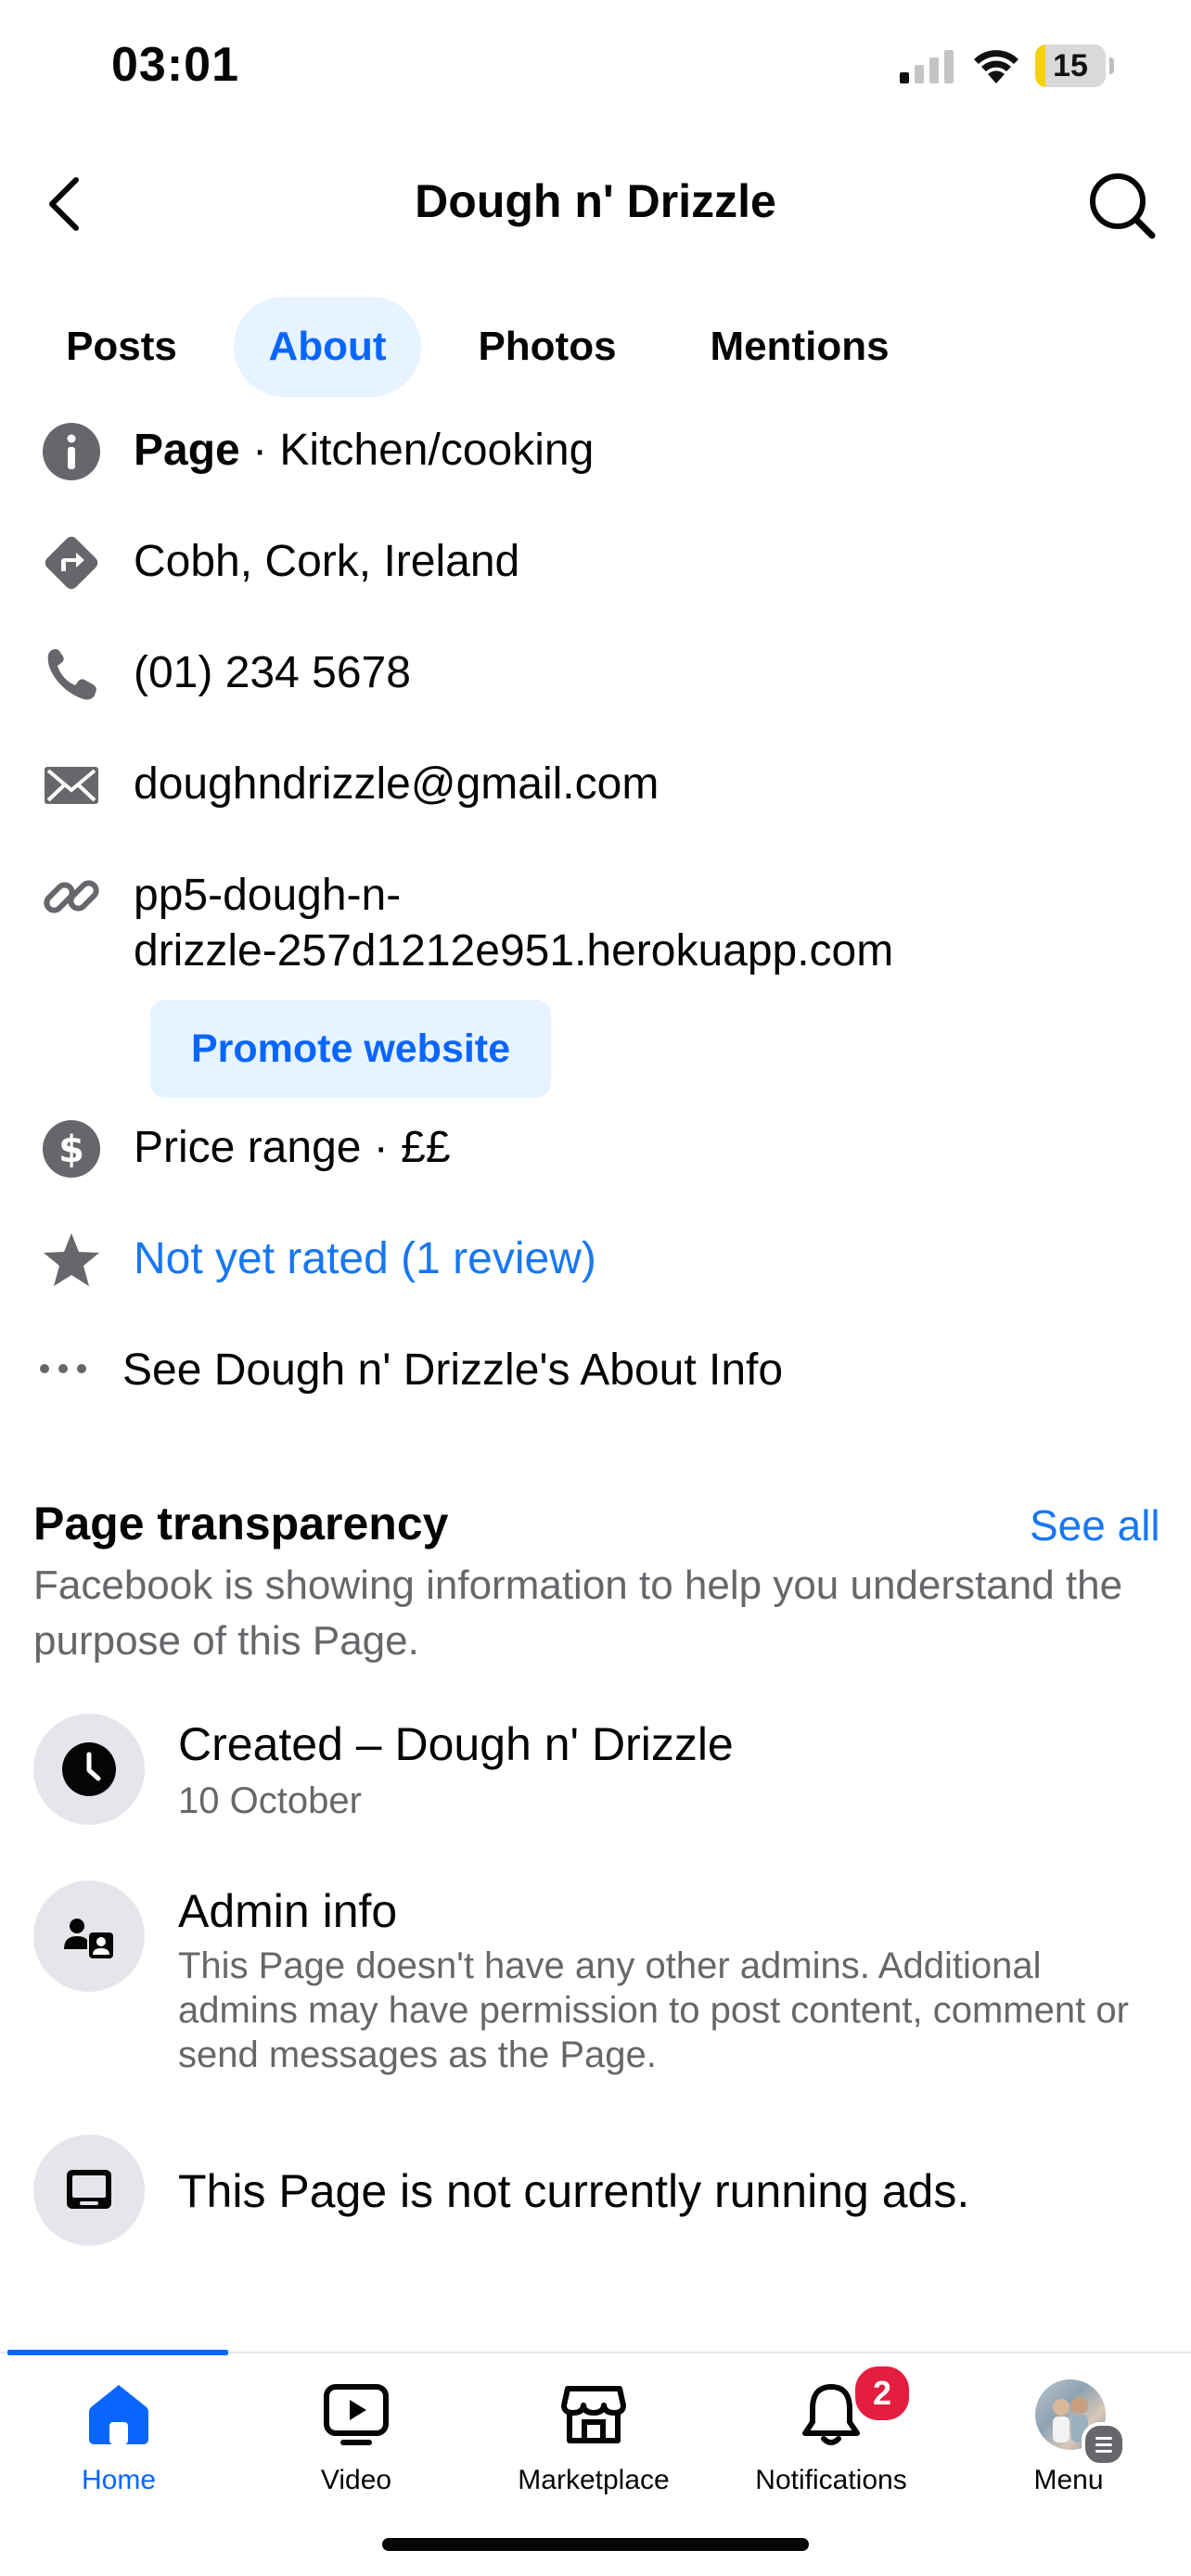 The height and width of the screenshot is (2576, 1191). Describe the element at coordinates (574, 2191) in the screenshot. I see `ads-status: This Page is not currently running ads.` at that location.